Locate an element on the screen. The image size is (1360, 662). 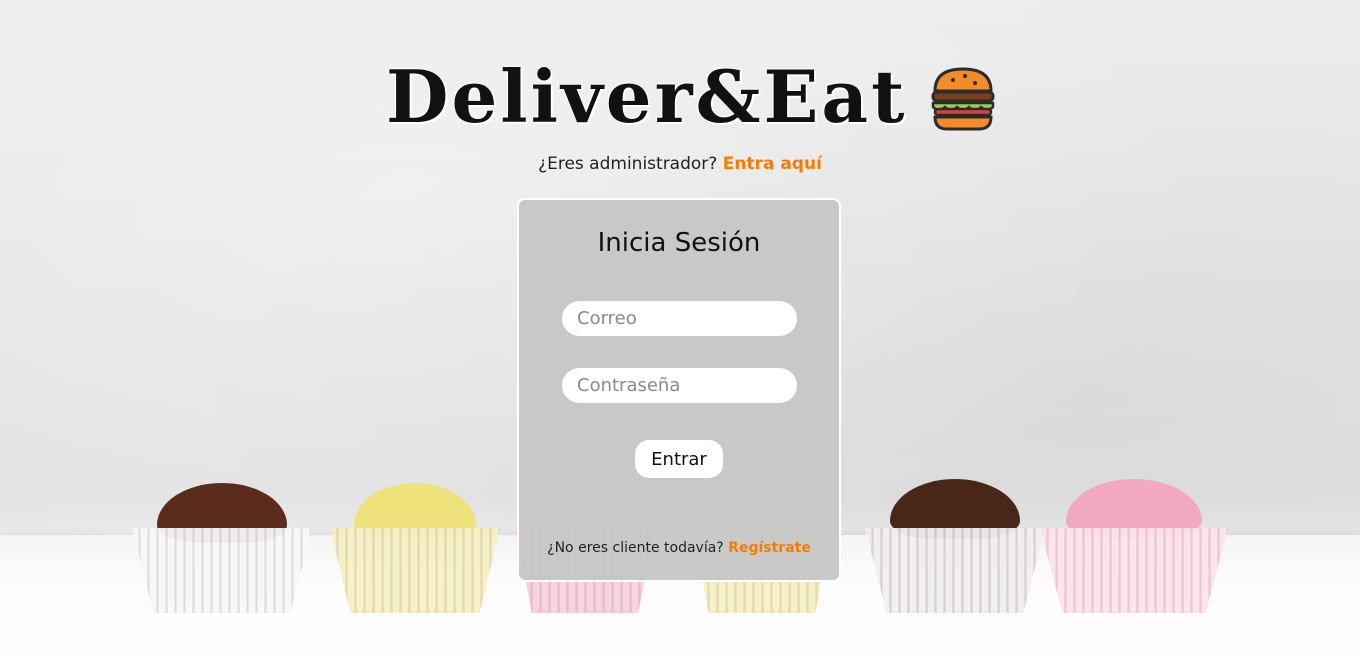
login-title: Inicia Sesión is located at coordinates (679, 243).